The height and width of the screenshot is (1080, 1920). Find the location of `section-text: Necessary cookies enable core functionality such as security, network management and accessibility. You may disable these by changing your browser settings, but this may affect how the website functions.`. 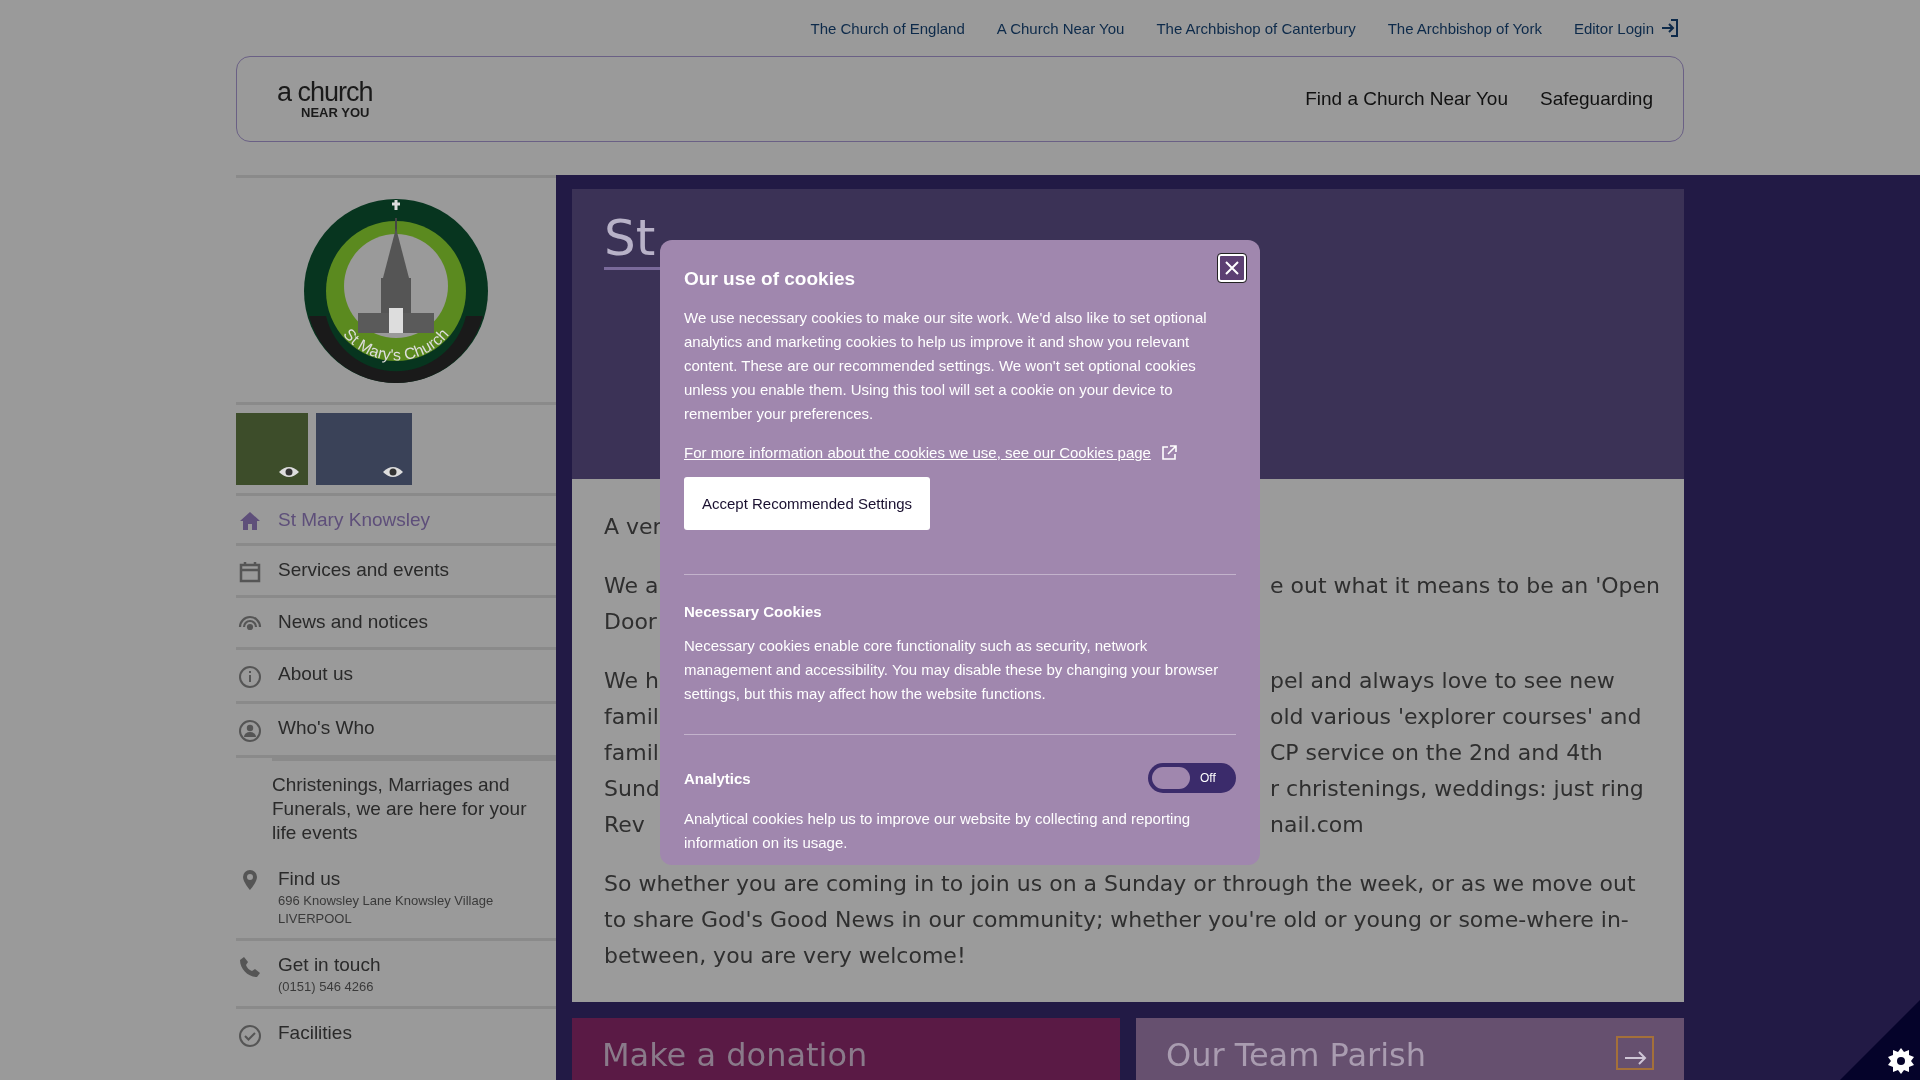

section-text: Necessary cookies enable core functionality such as security, network management and accessibility. You may disable these by changing your browser settings, but this may affect how the website functions. is located at coordinates (952, 670).